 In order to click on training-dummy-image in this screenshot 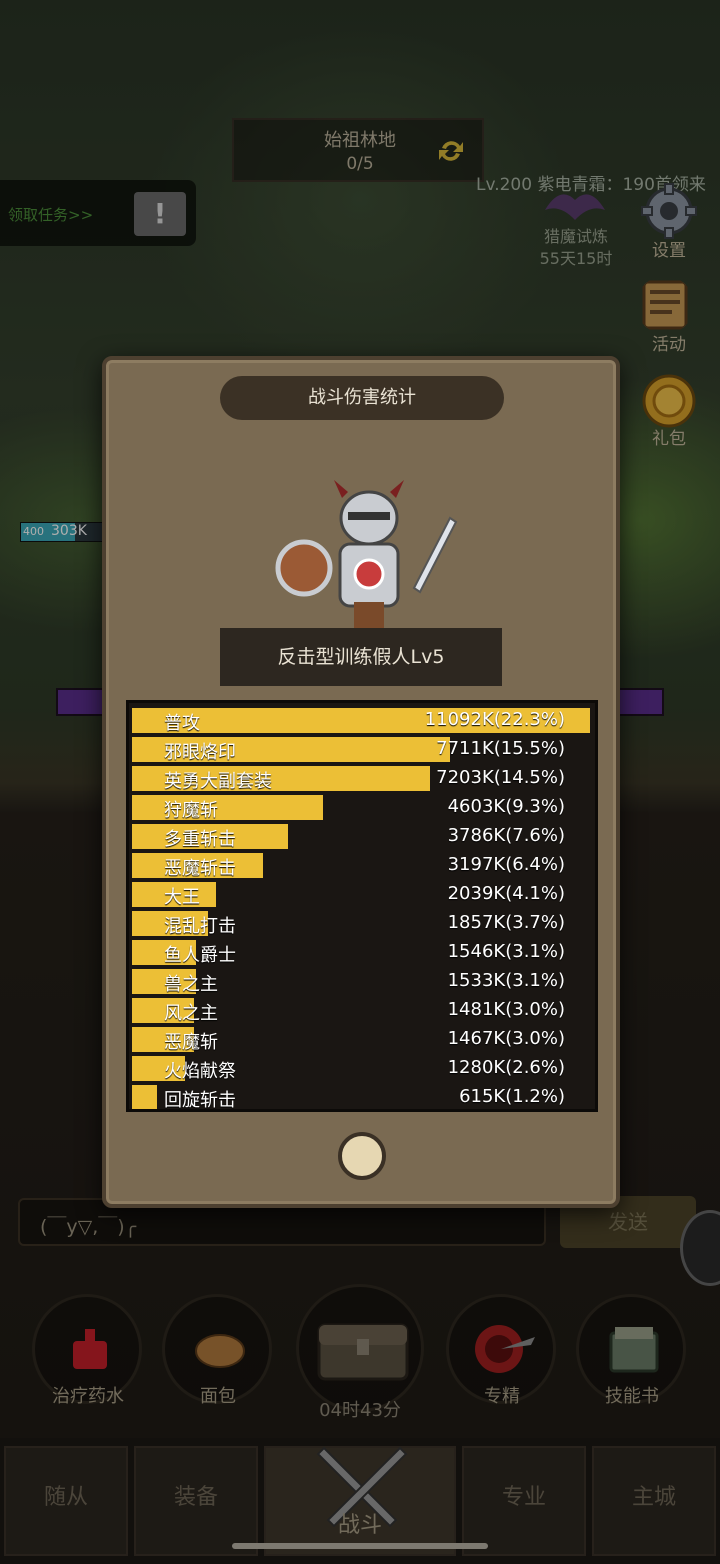, I will do `click(366, 556)`.